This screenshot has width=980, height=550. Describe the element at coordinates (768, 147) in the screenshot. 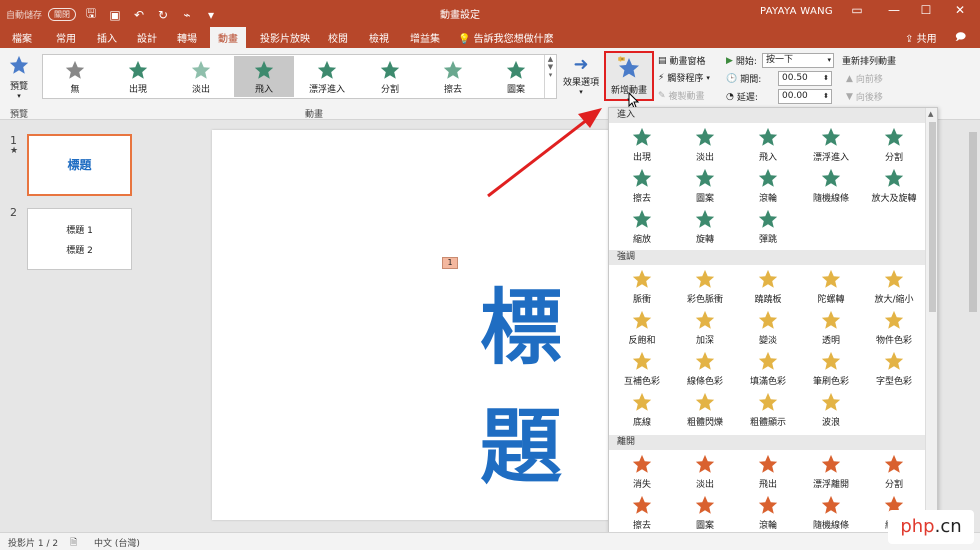

I see `entrance-effect-item: 飛入` at that location.